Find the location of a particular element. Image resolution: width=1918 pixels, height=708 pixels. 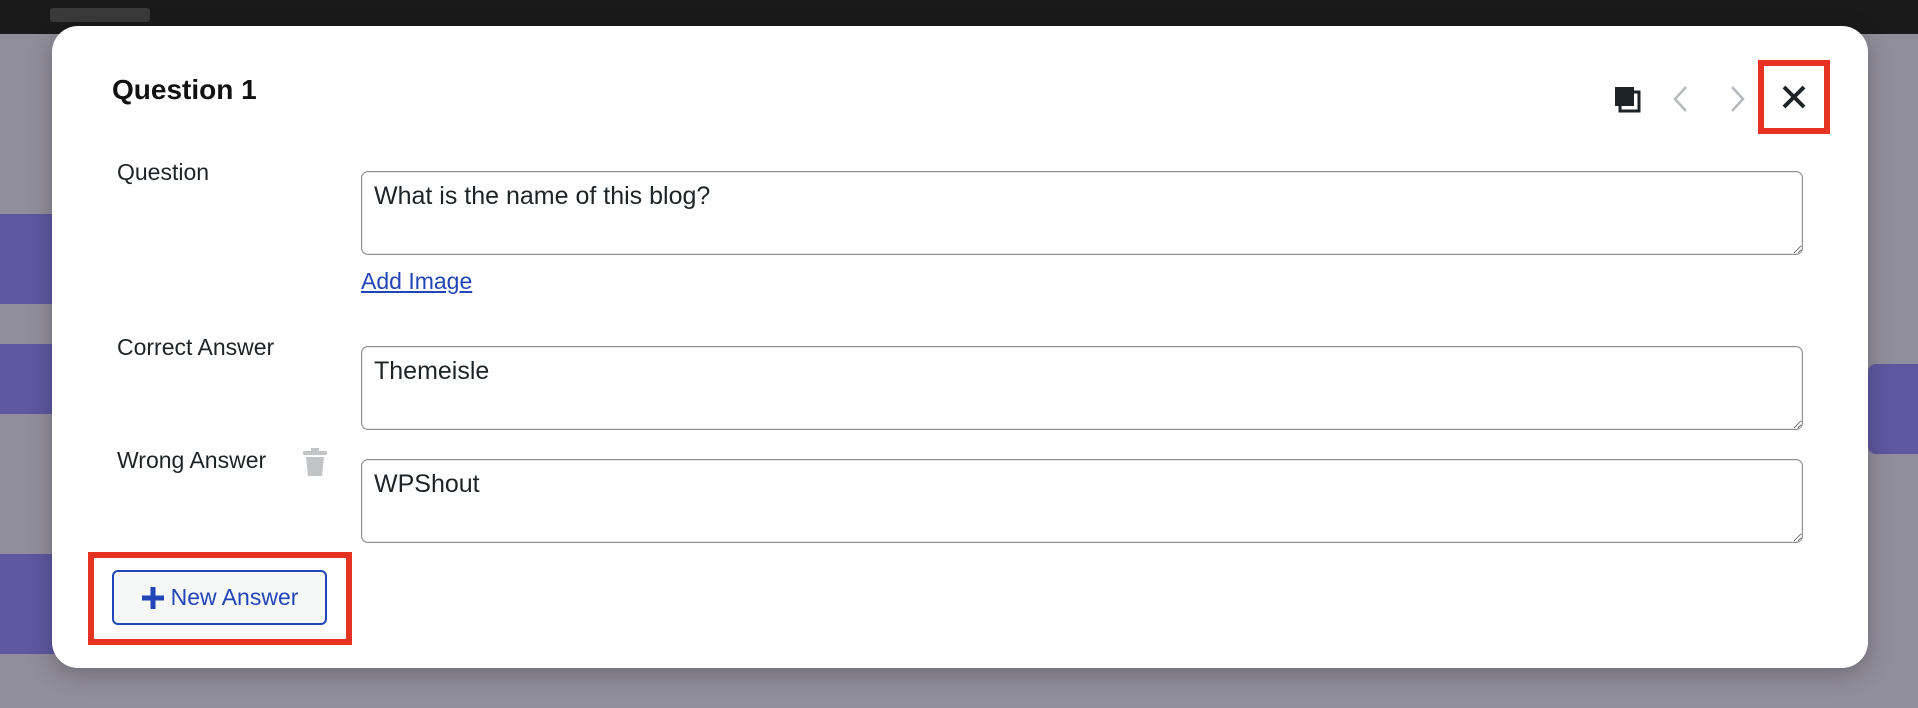

correct-answer-field: Themeisle is located at coordinates (1082, 388).